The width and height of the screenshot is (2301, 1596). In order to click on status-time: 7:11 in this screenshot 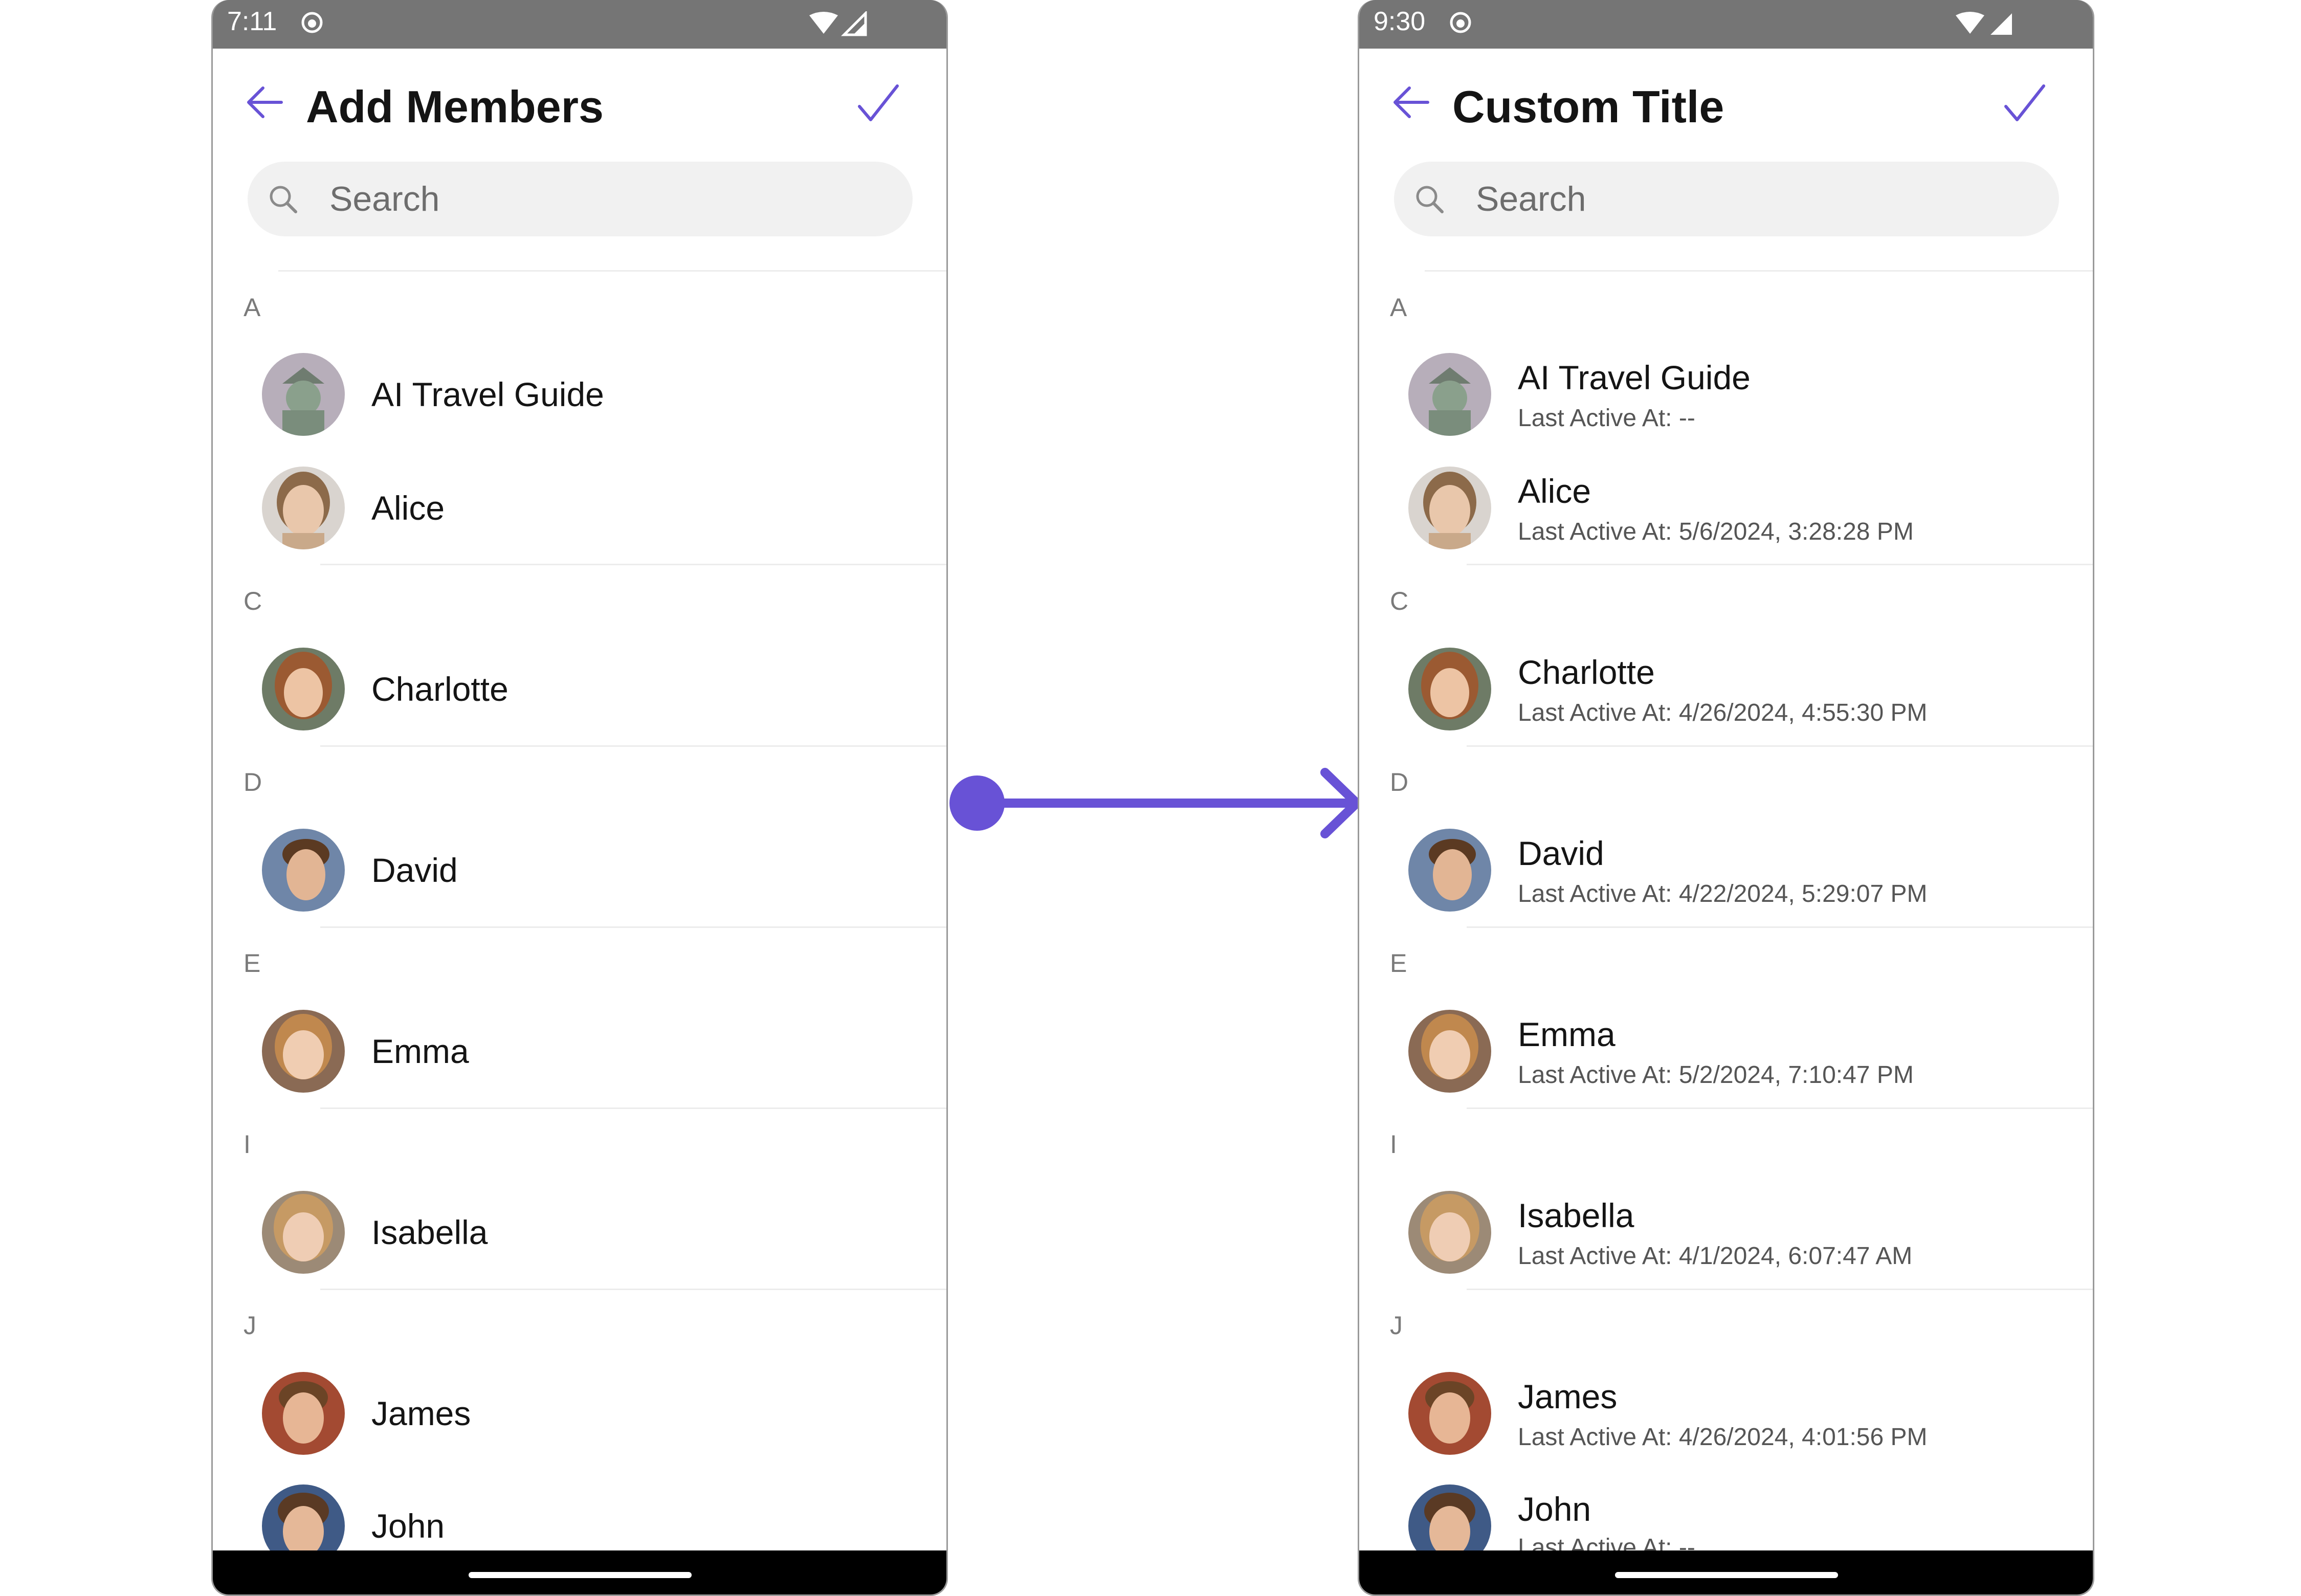, I will do `click(252, 21)`.